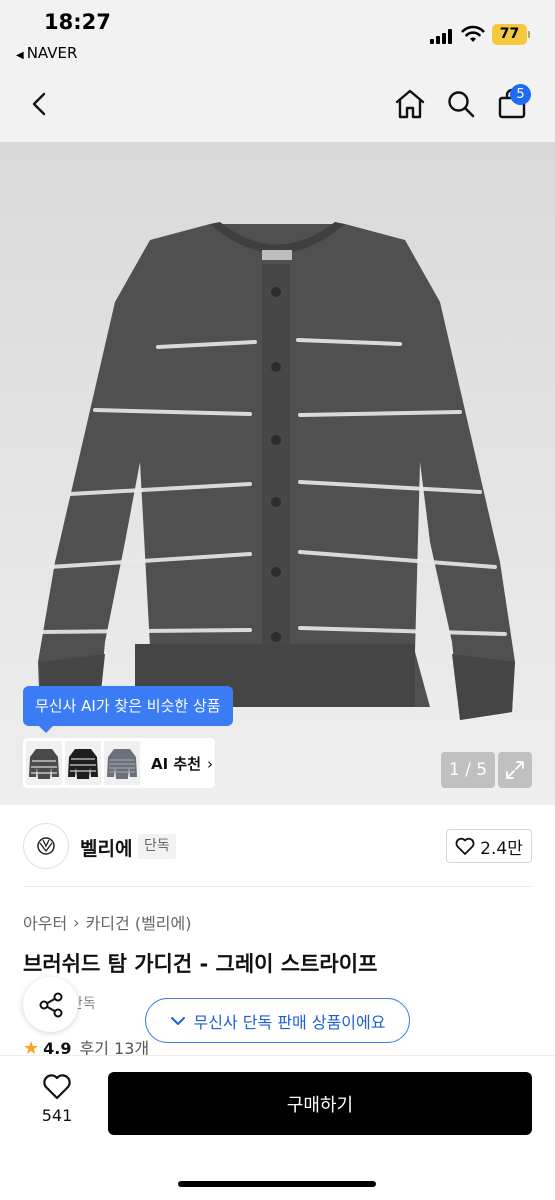 This screenshot has width=555, height=1200. I want to click on expand-image-button, so click(515, 770).